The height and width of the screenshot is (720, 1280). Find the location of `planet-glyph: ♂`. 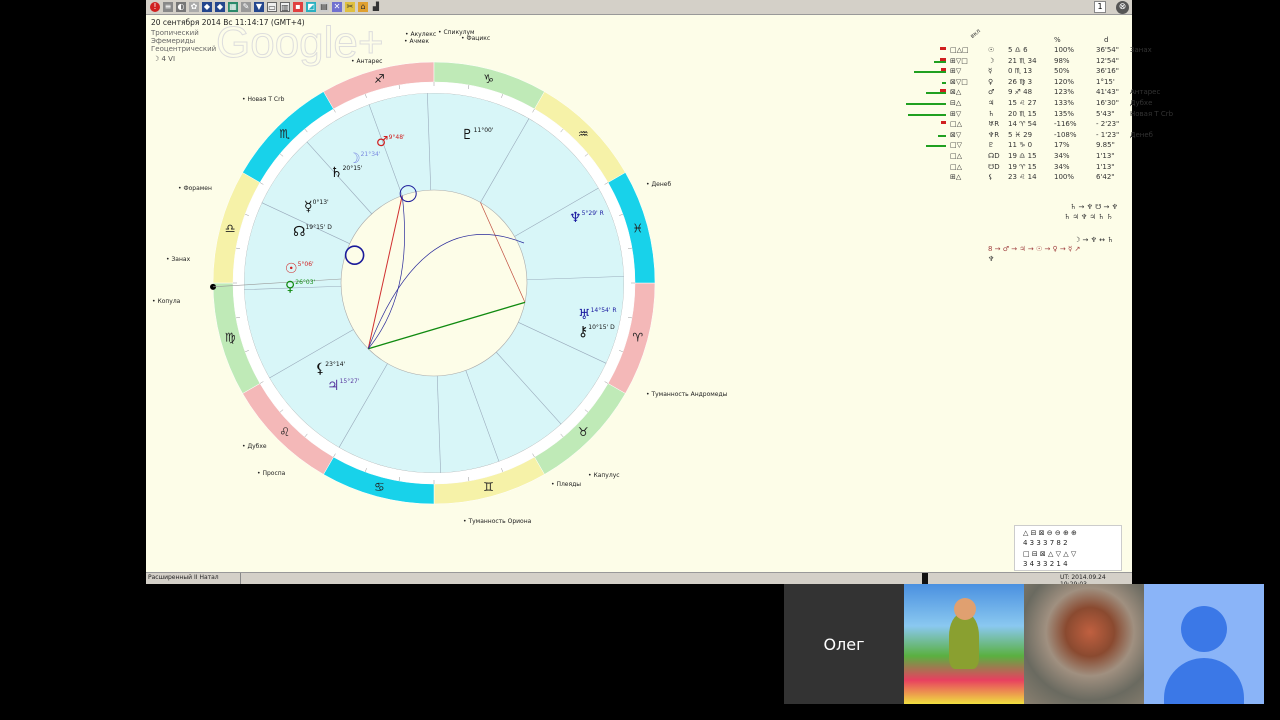

planet-glyph: ♂ is located at coordinates (382, 142).